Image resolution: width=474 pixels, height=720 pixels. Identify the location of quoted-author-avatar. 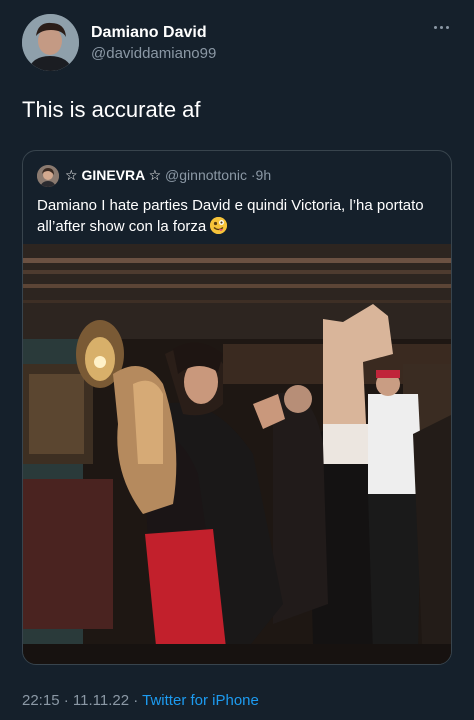
(48, 176).